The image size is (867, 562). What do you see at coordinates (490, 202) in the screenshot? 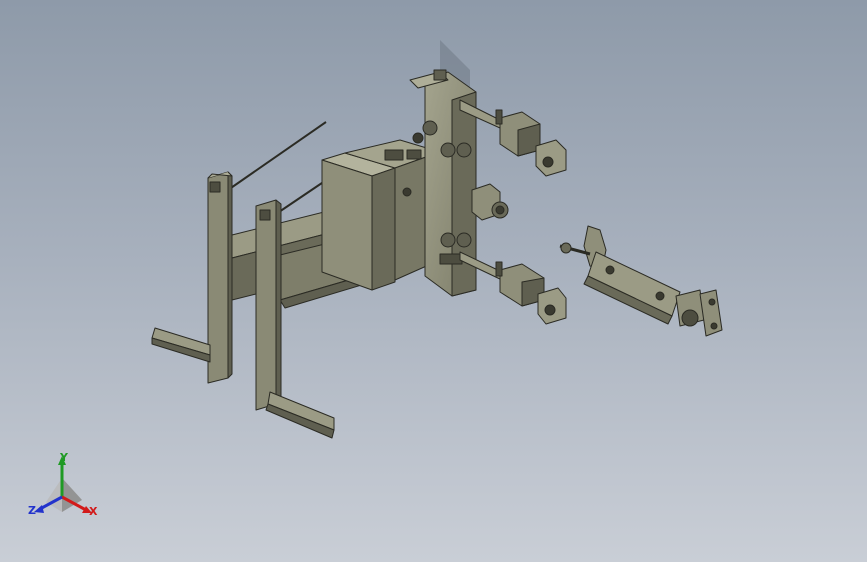
I see `center-cylinder` at bounding box center [490, 202].